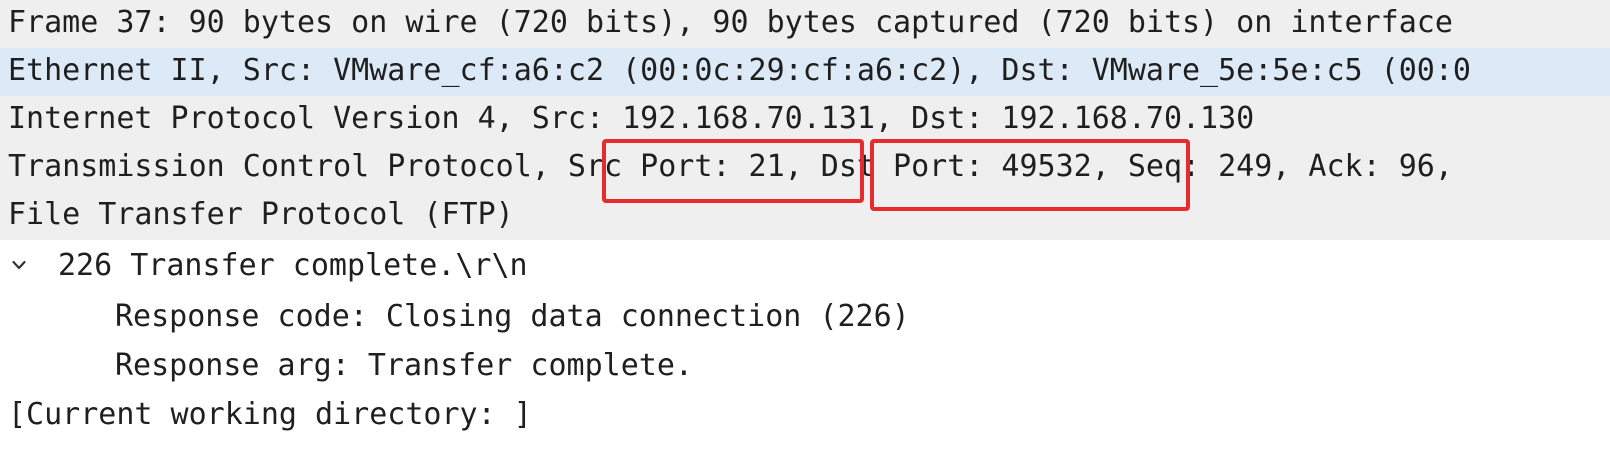 The image size is (1610, 450). I want to click on tree-row-label: Response arg: Transfer complete., so click(404, 365).